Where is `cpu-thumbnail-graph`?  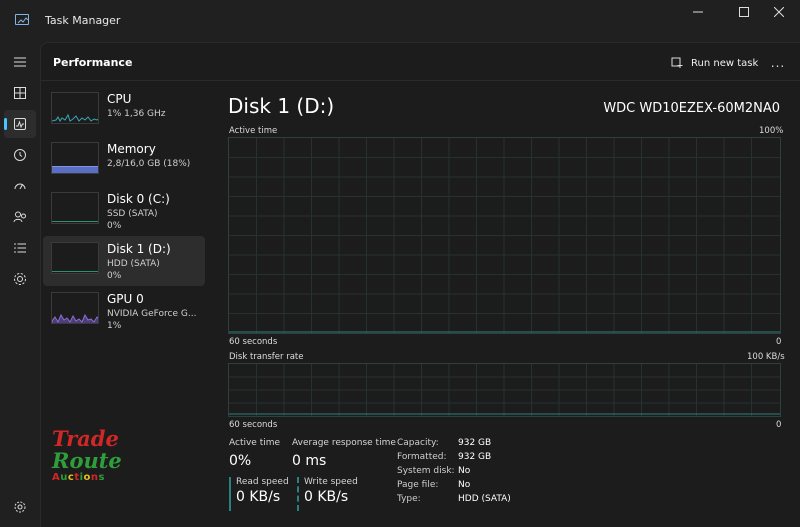
cpu-thumbnail-graph is located at coordinates (75, 108).